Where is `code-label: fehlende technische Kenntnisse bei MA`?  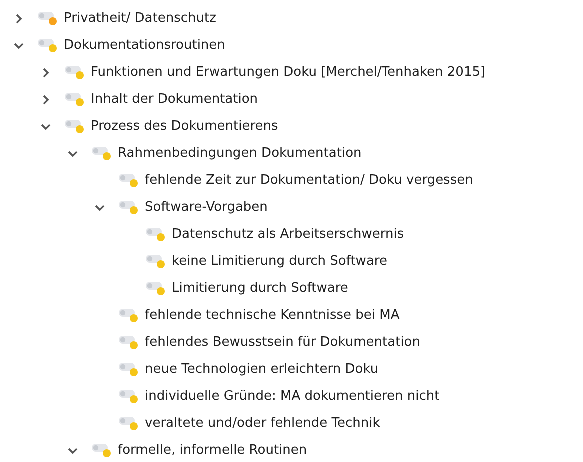 code-label: fehlende technische Kenntnisse bei MA is located at coordinates (272, 315).